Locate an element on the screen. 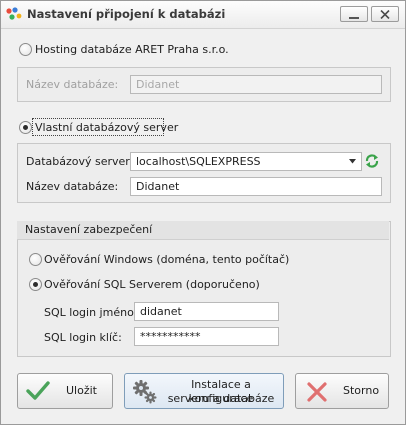 The image size is (406, 425). sql-auth-label: Ověřování SQL Serverem (doporučeno) is located at coordinates (152, 284).